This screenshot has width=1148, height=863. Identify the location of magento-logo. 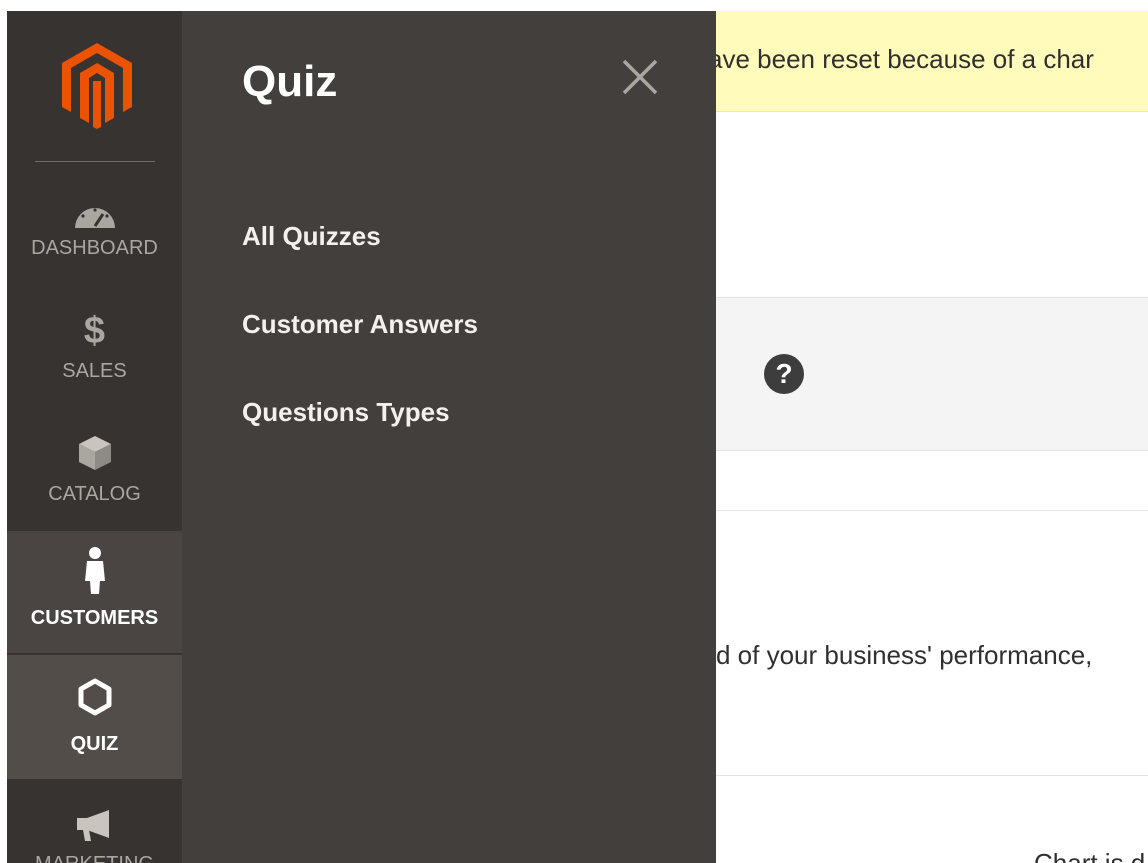
(97, 85).